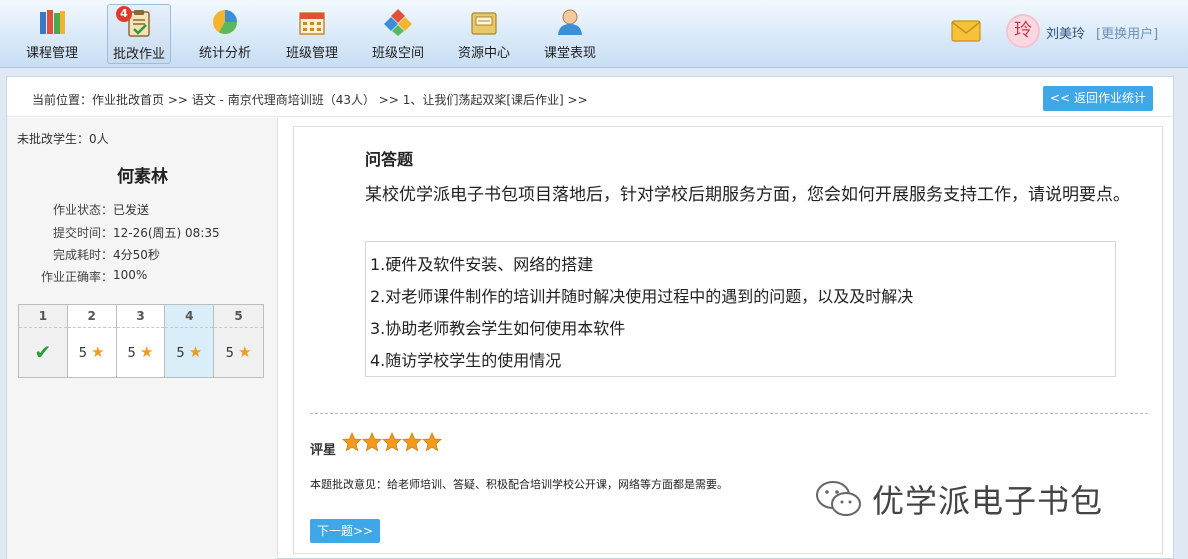  I want to click on checkmark-icon: ✔, so click(43, 352).